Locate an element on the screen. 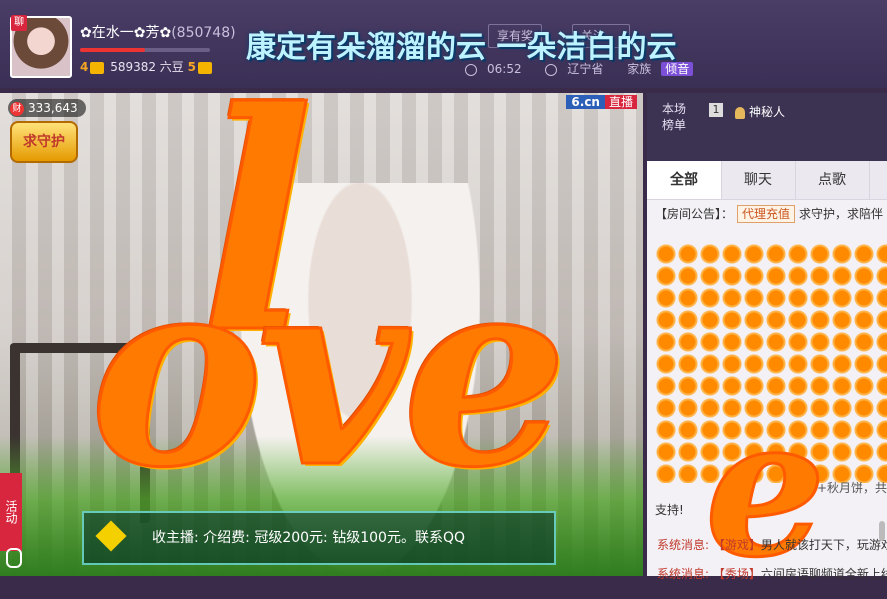 Image resolution: width=887 pixels, height=599 pixels. rank-user-name: 神秘人 is located at coordinates (767, 112).